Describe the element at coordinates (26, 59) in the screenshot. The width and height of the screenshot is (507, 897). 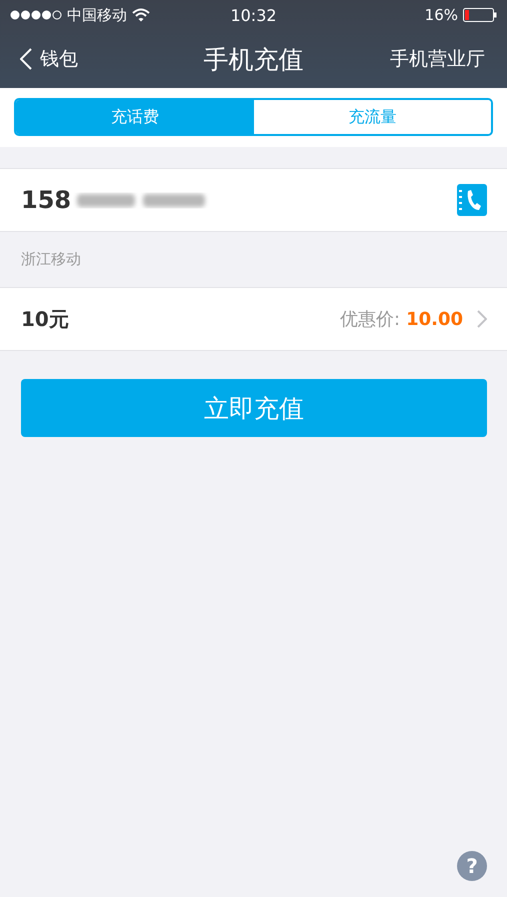
I see `chevron-left-icon` at that location.